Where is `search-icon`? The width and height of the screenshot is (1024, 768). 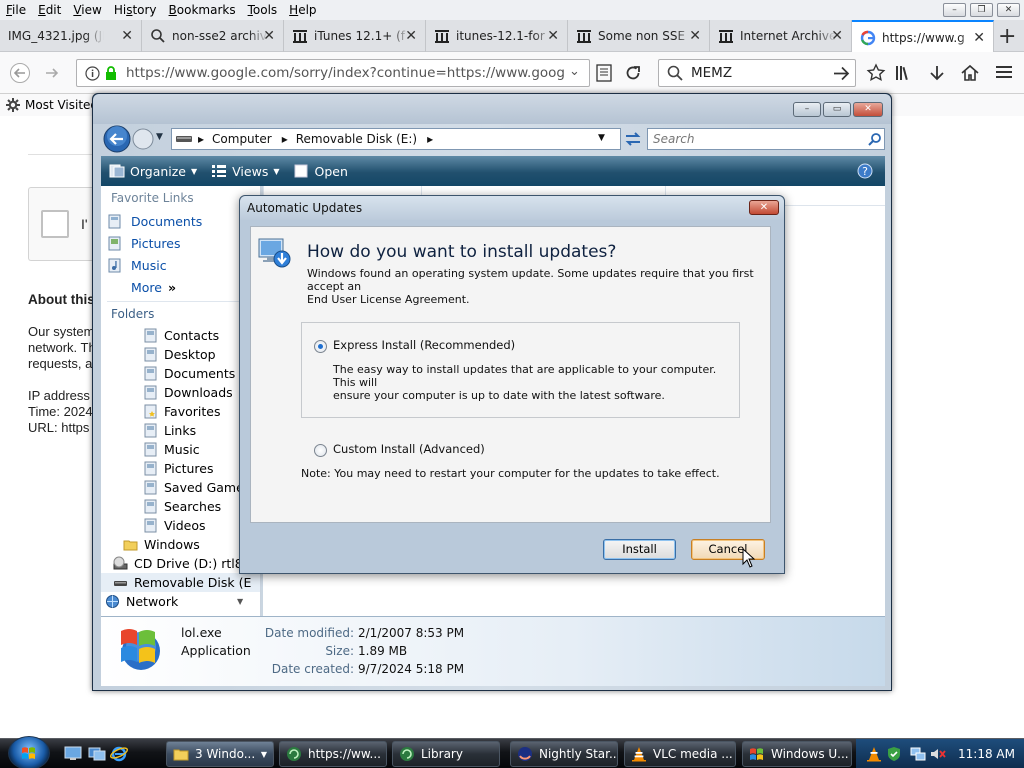
search-icon is located at coordinates (875, 139).